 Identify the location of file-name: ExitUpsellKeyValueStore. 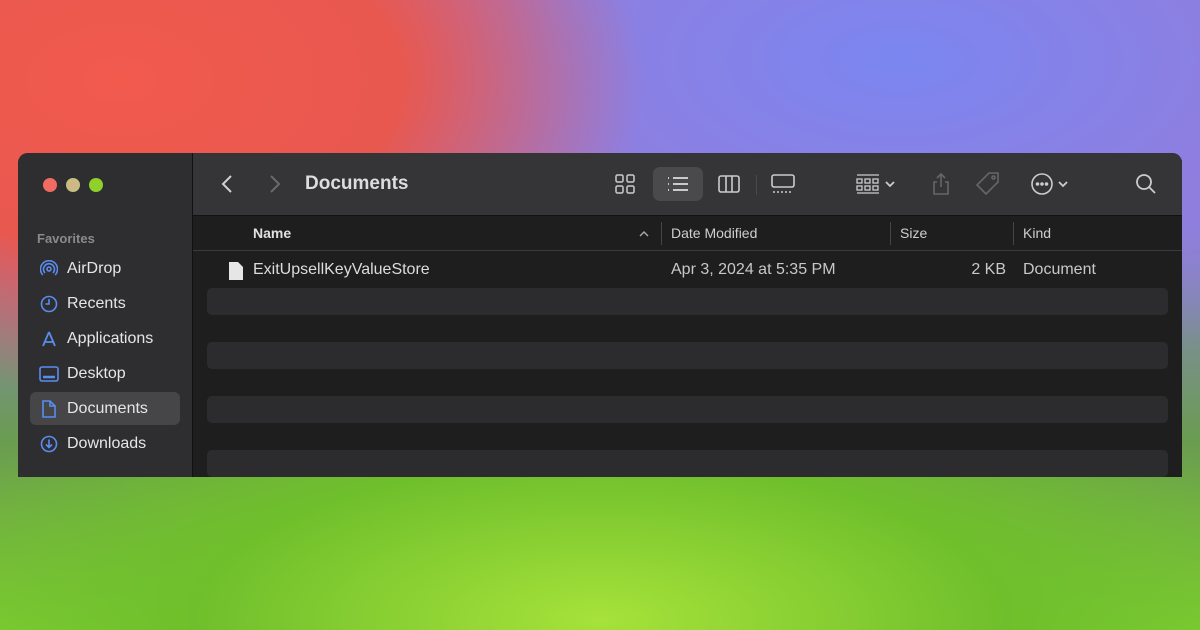
(341, 269).